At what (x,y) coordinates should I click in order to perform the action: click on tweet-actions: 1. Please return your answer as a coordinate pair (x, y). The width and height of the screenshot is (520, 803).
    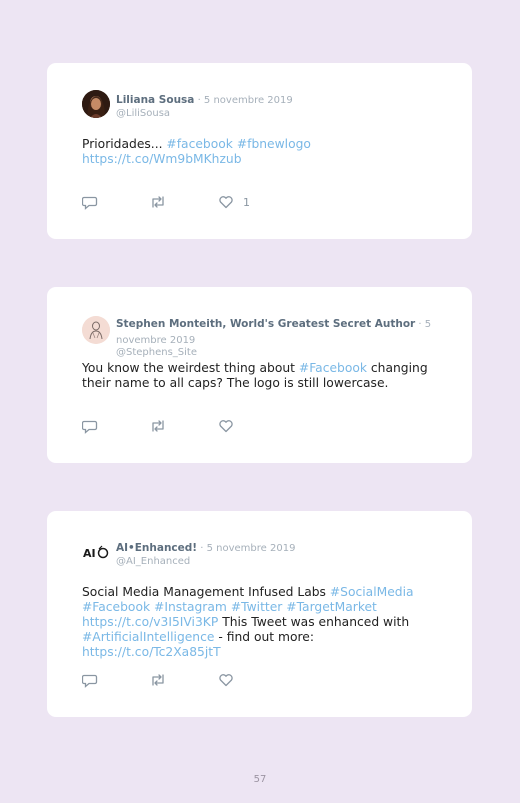
    Looking at the image, I should click on (182, 202).